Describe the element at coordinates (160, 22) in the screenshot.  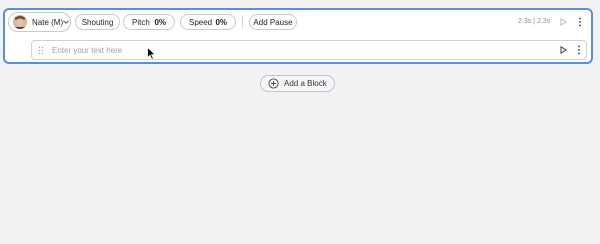
I see `pitch-value: 0%` at that location.